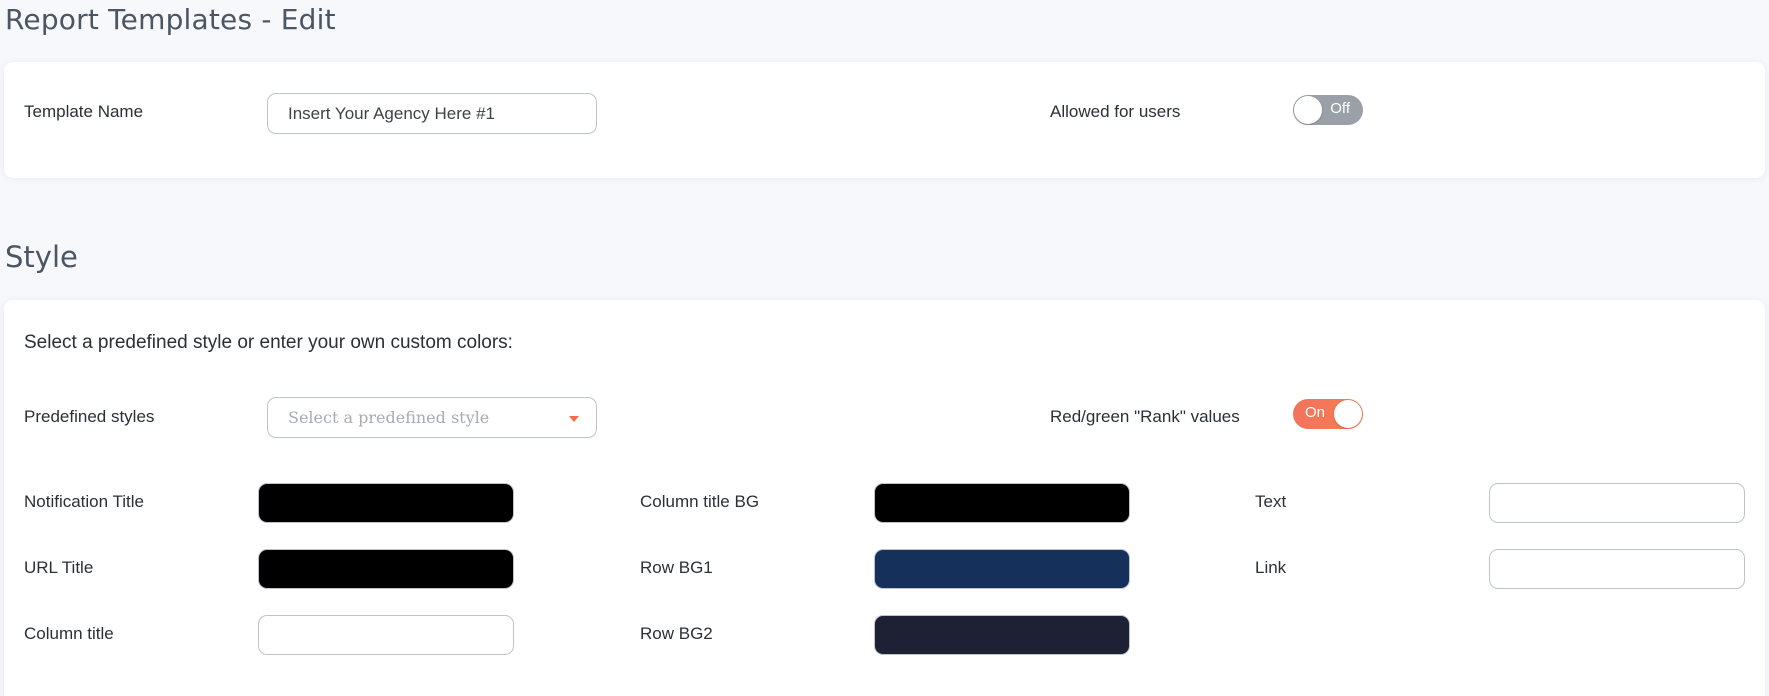 The width and height of the screenshot is (1769, 696). What do you see at coordinates (1271, 567) in the screenshot?
I see `link-color-label: Link` at bounding box center [1271, 567].